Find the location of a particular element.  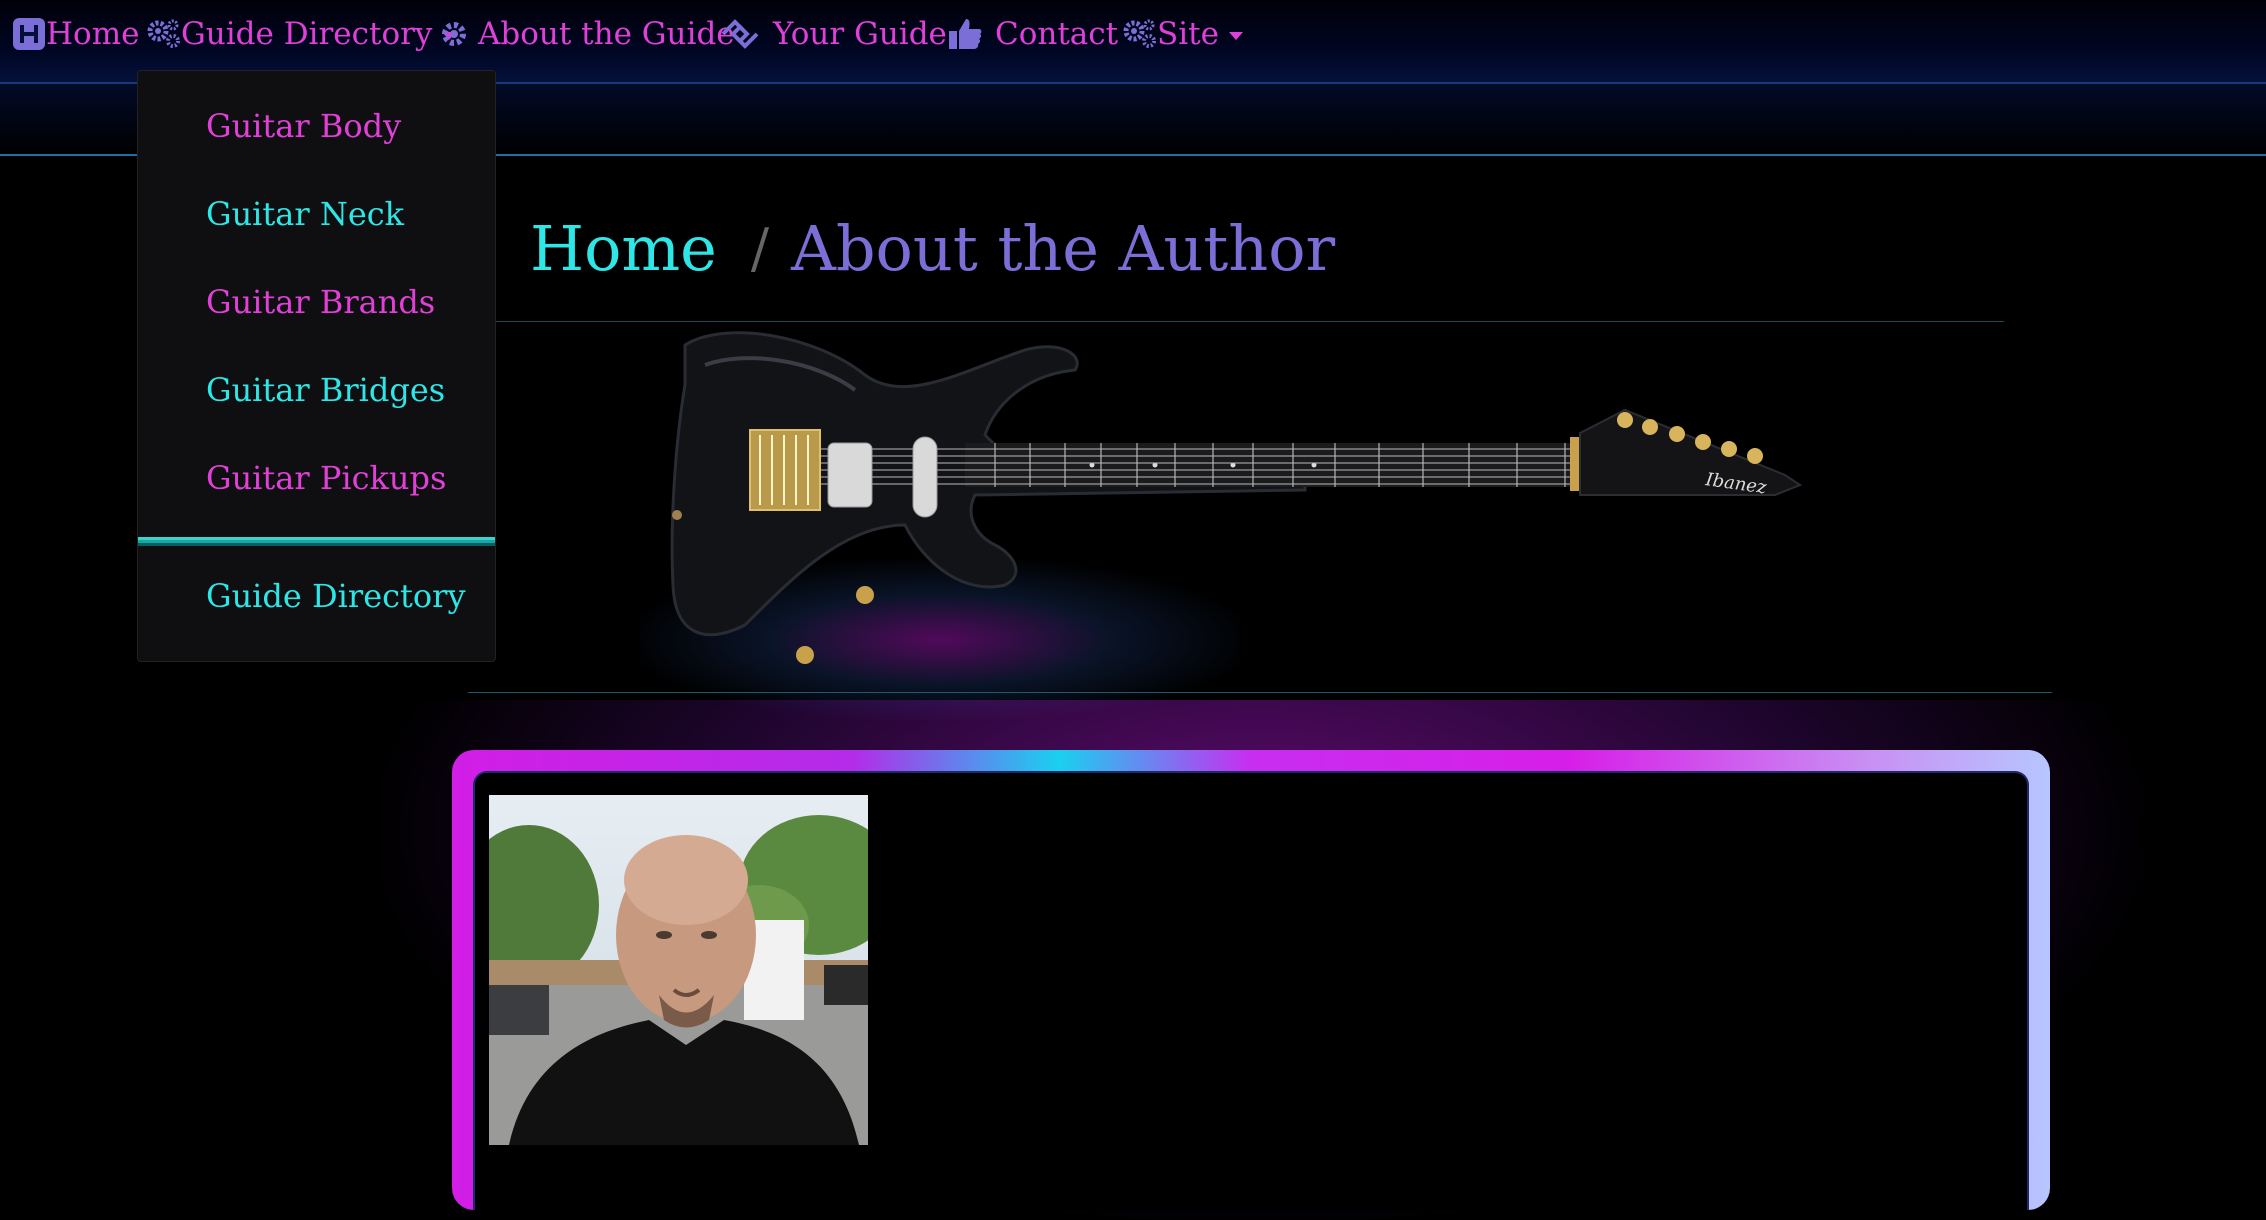

dropdown-item-guitar-brands: Guitar Brands is located at coordinates (320, 302).